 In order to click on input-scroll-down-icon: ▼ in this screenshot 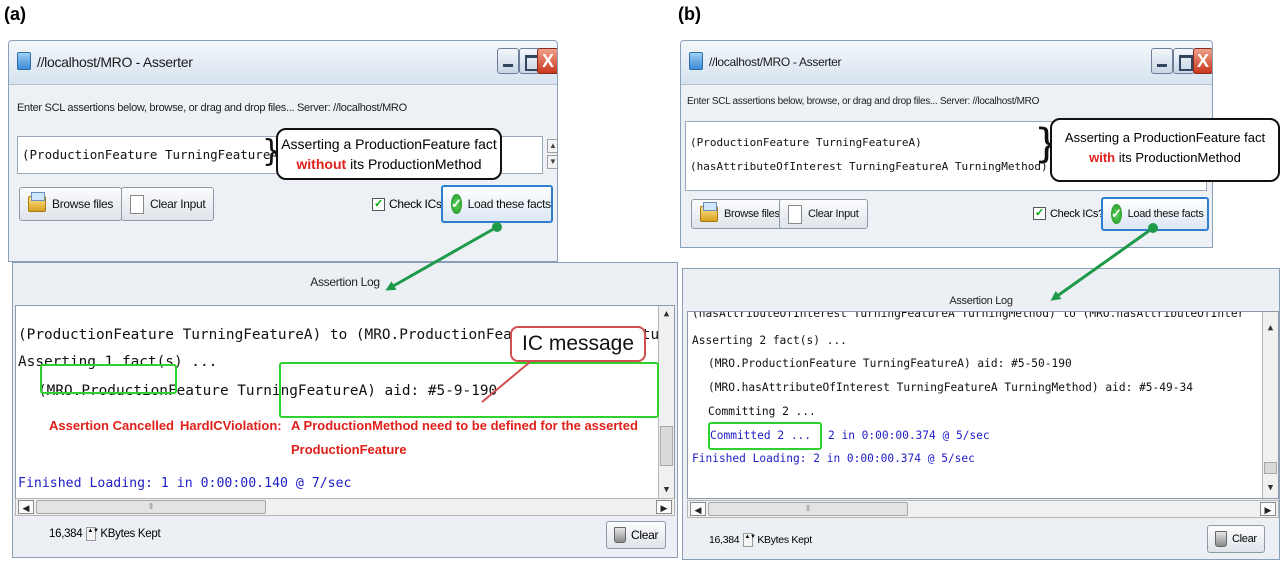, I will do `click(552, 162)`.